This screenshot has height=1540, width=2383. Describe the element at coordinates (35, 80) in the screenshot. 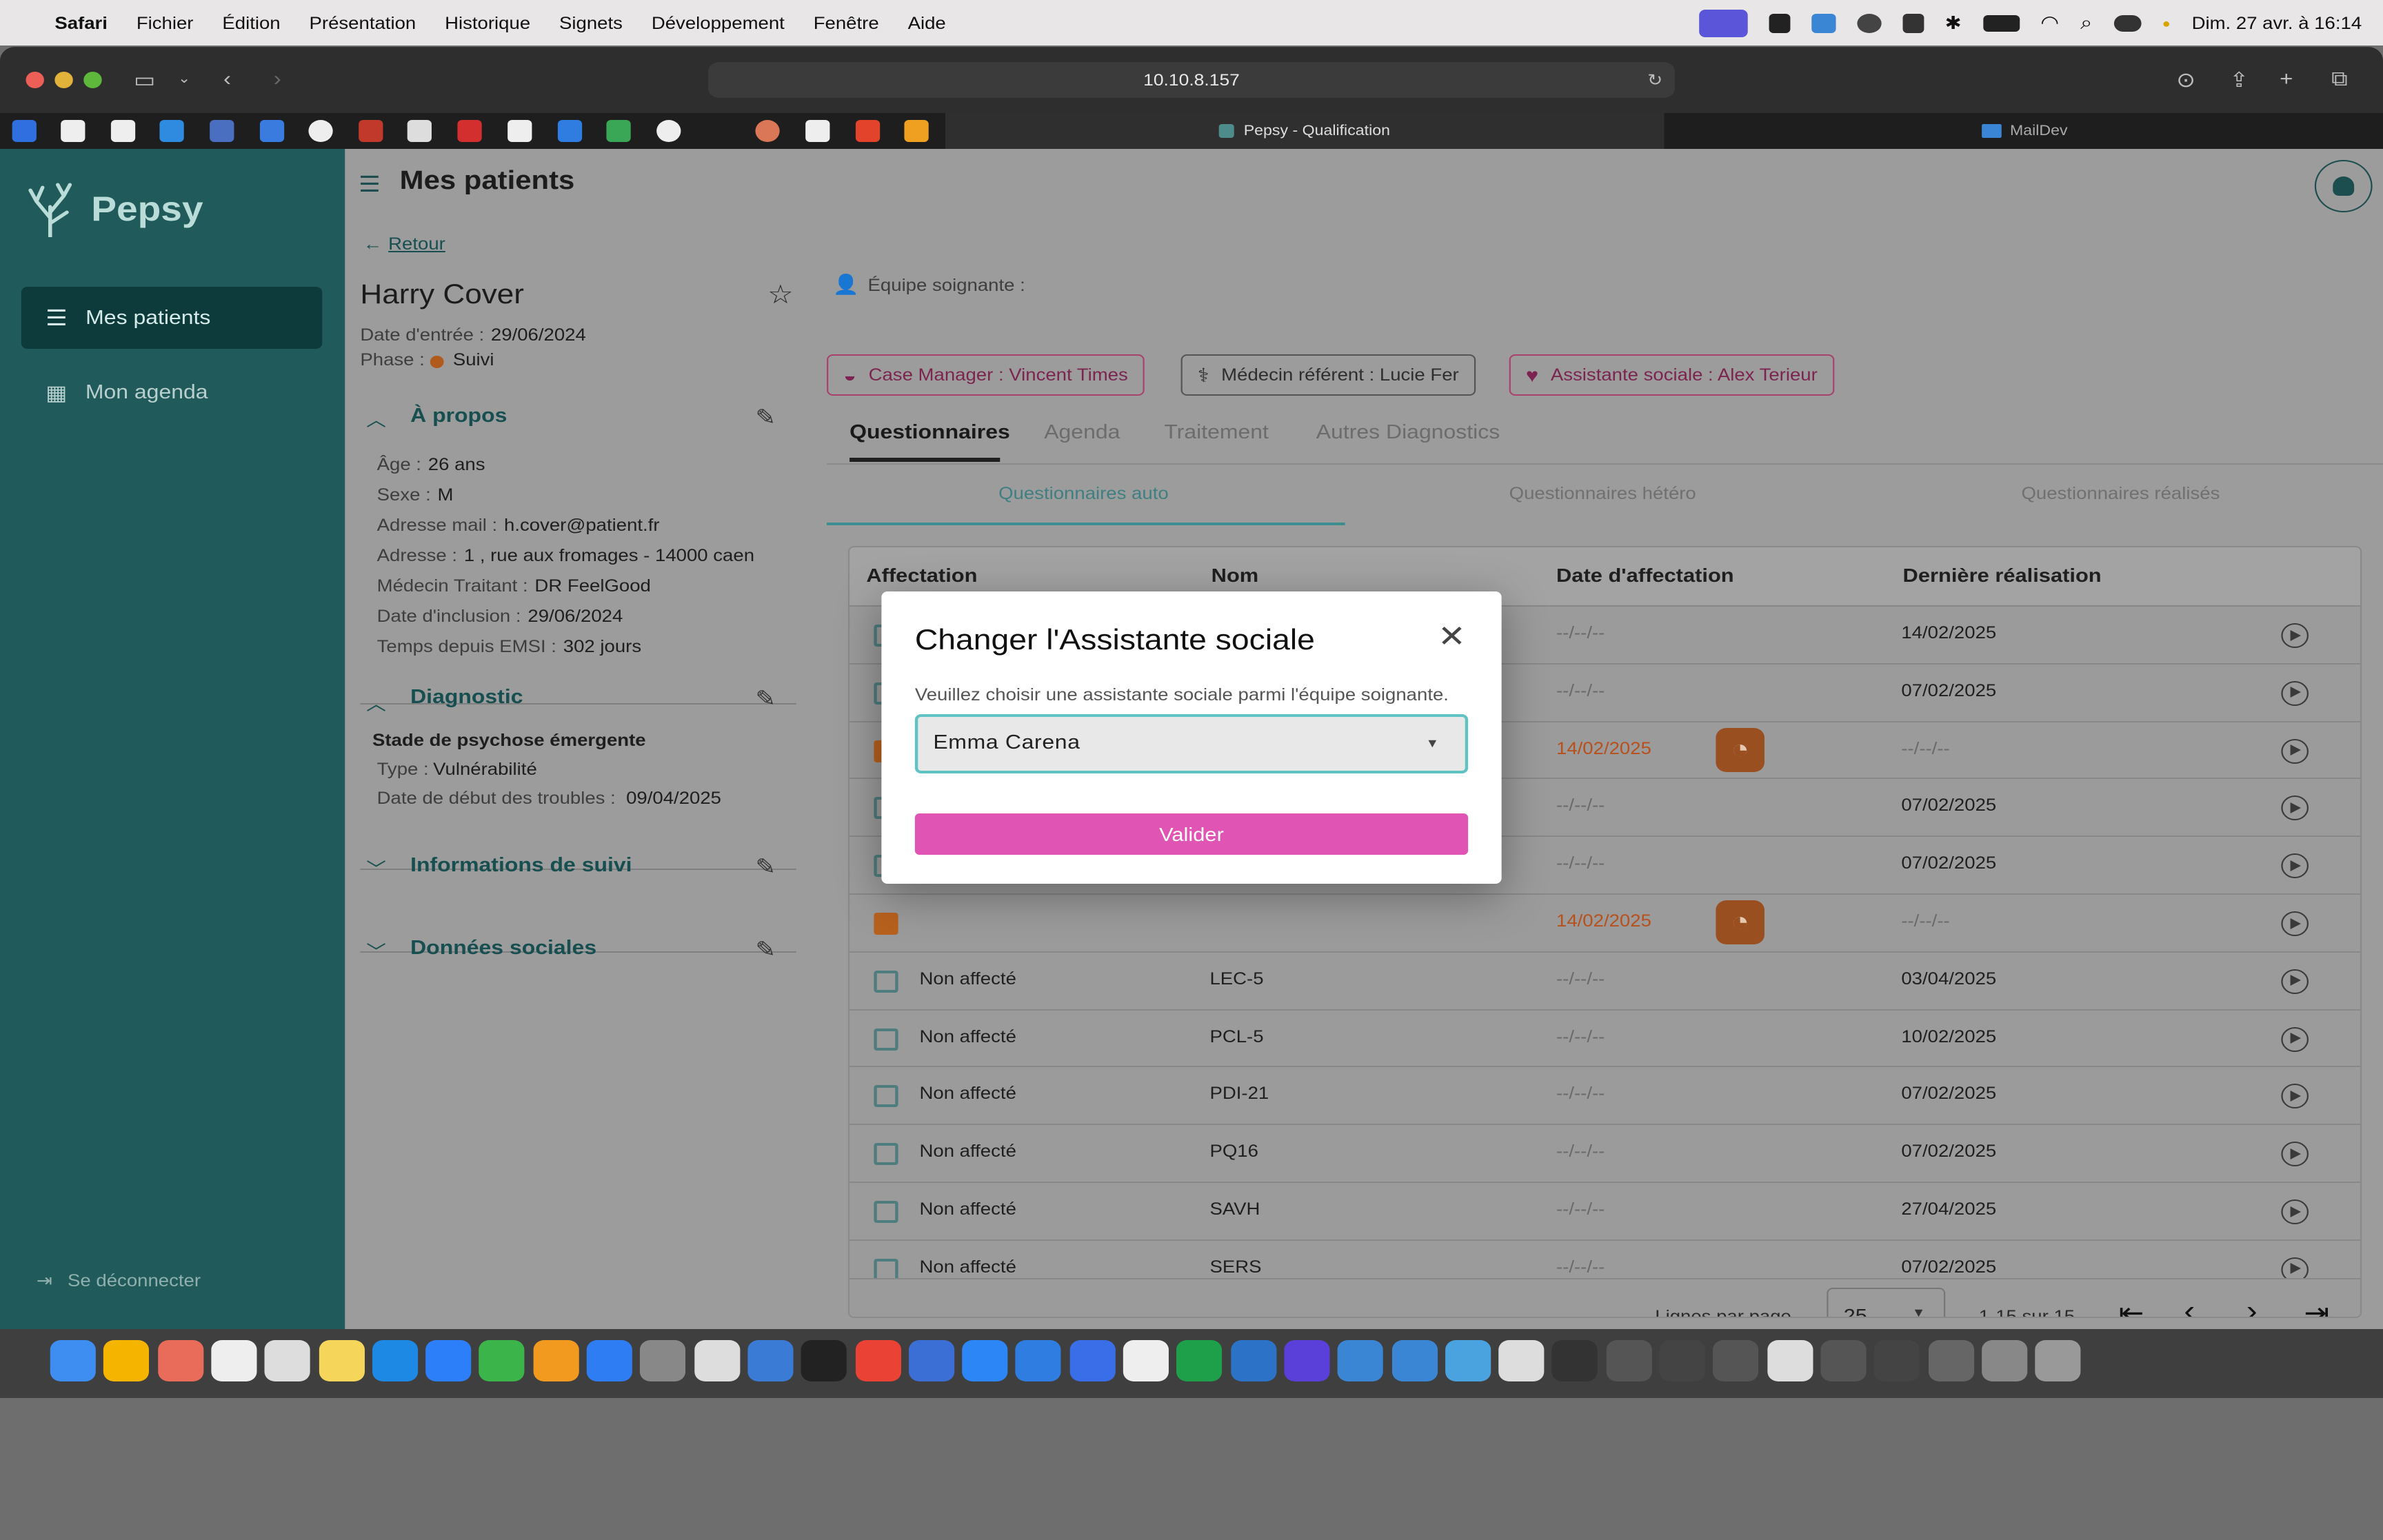

I see `close-window-button` at that location.